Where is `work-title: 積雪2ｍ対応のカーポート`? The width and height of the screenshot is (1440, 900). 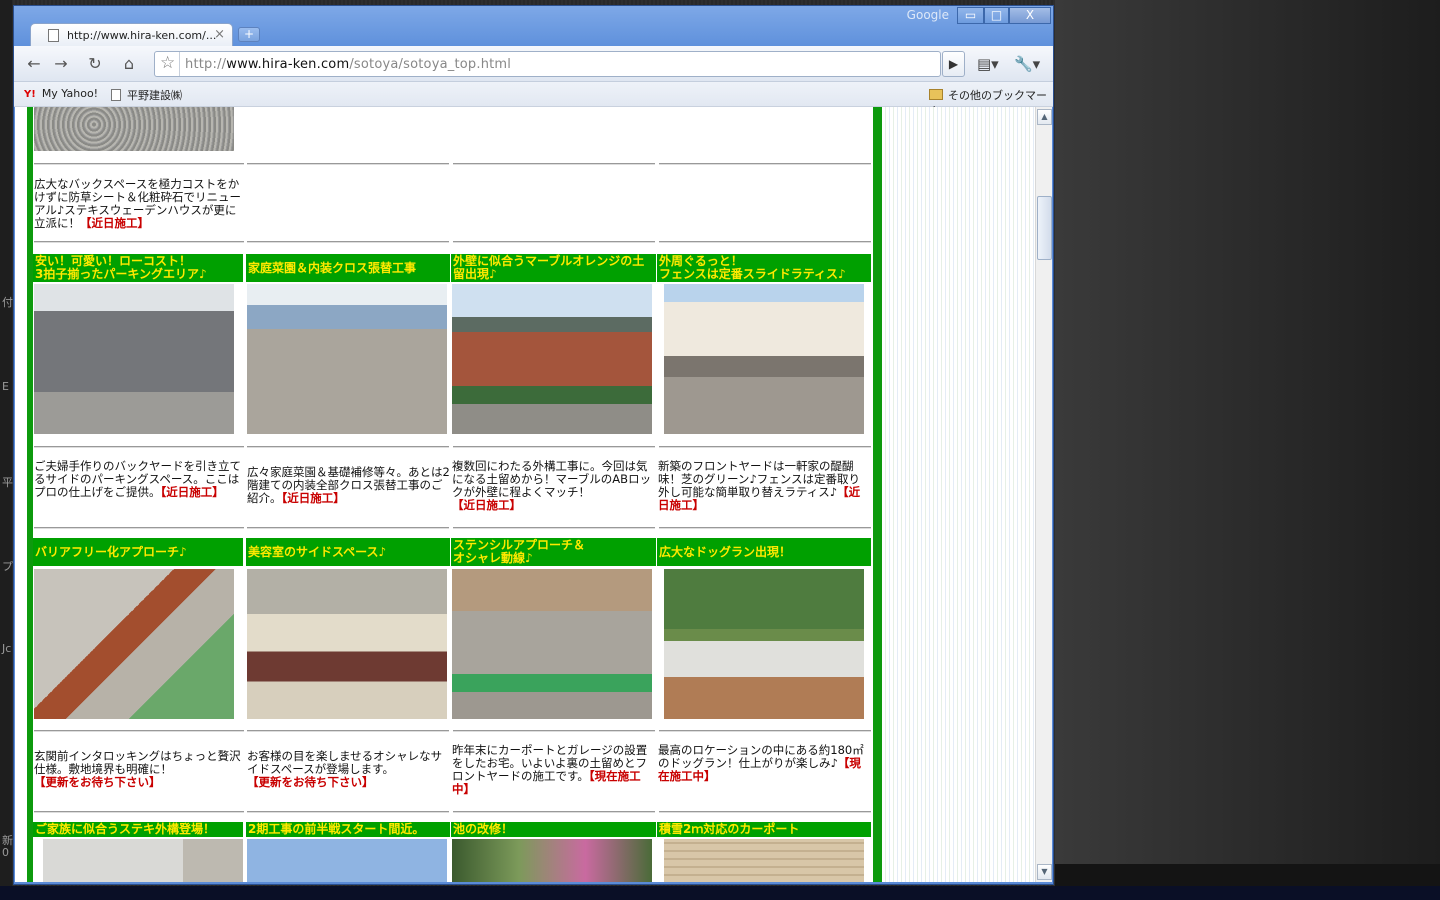
work-title: 積雪2ｍ対応のカーポート is located at coordinates (764, 829).